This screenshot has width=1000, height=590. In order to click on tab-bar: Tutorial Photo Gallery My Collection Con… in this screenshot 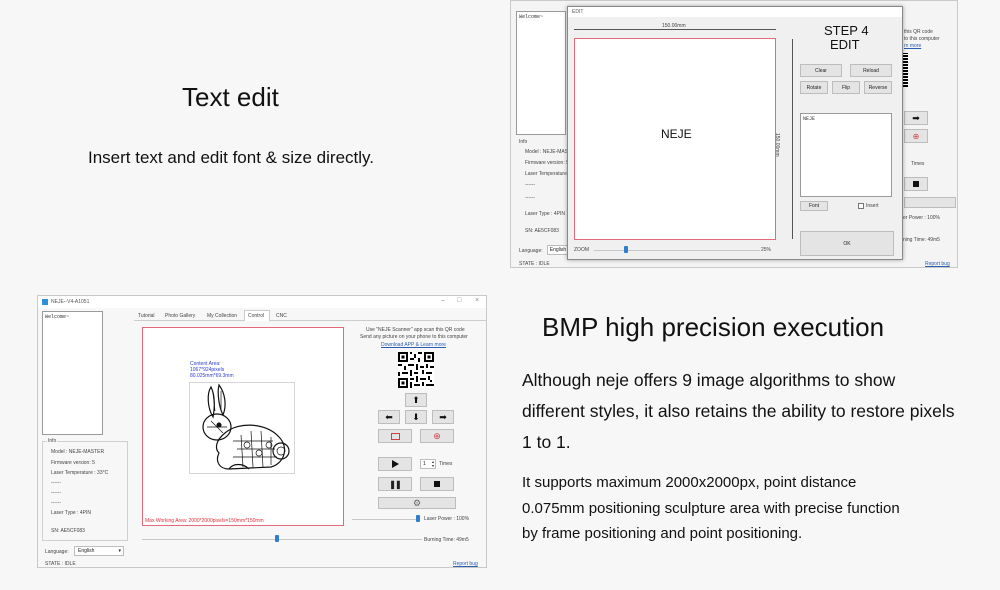, I will do `click(310, 315)`.